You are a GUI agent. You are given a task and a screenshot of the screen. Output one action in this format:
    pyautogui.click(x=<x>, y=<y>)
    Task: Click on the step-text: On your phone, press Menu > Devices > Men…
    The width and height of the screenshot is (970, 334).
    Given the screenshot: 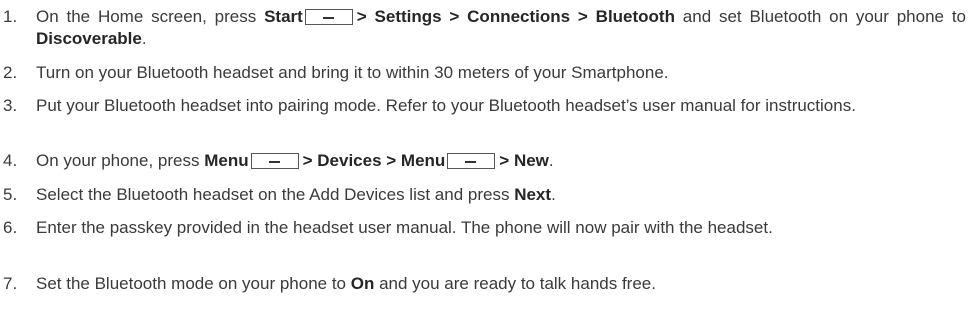 What is the action you would take?
    pyautogui.click(x=501, y=161)
    